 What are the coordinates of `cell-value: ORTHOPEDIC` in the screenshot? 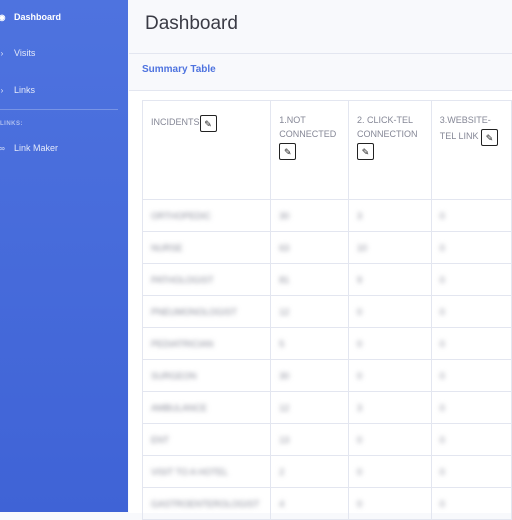 It's located at (181, 215).